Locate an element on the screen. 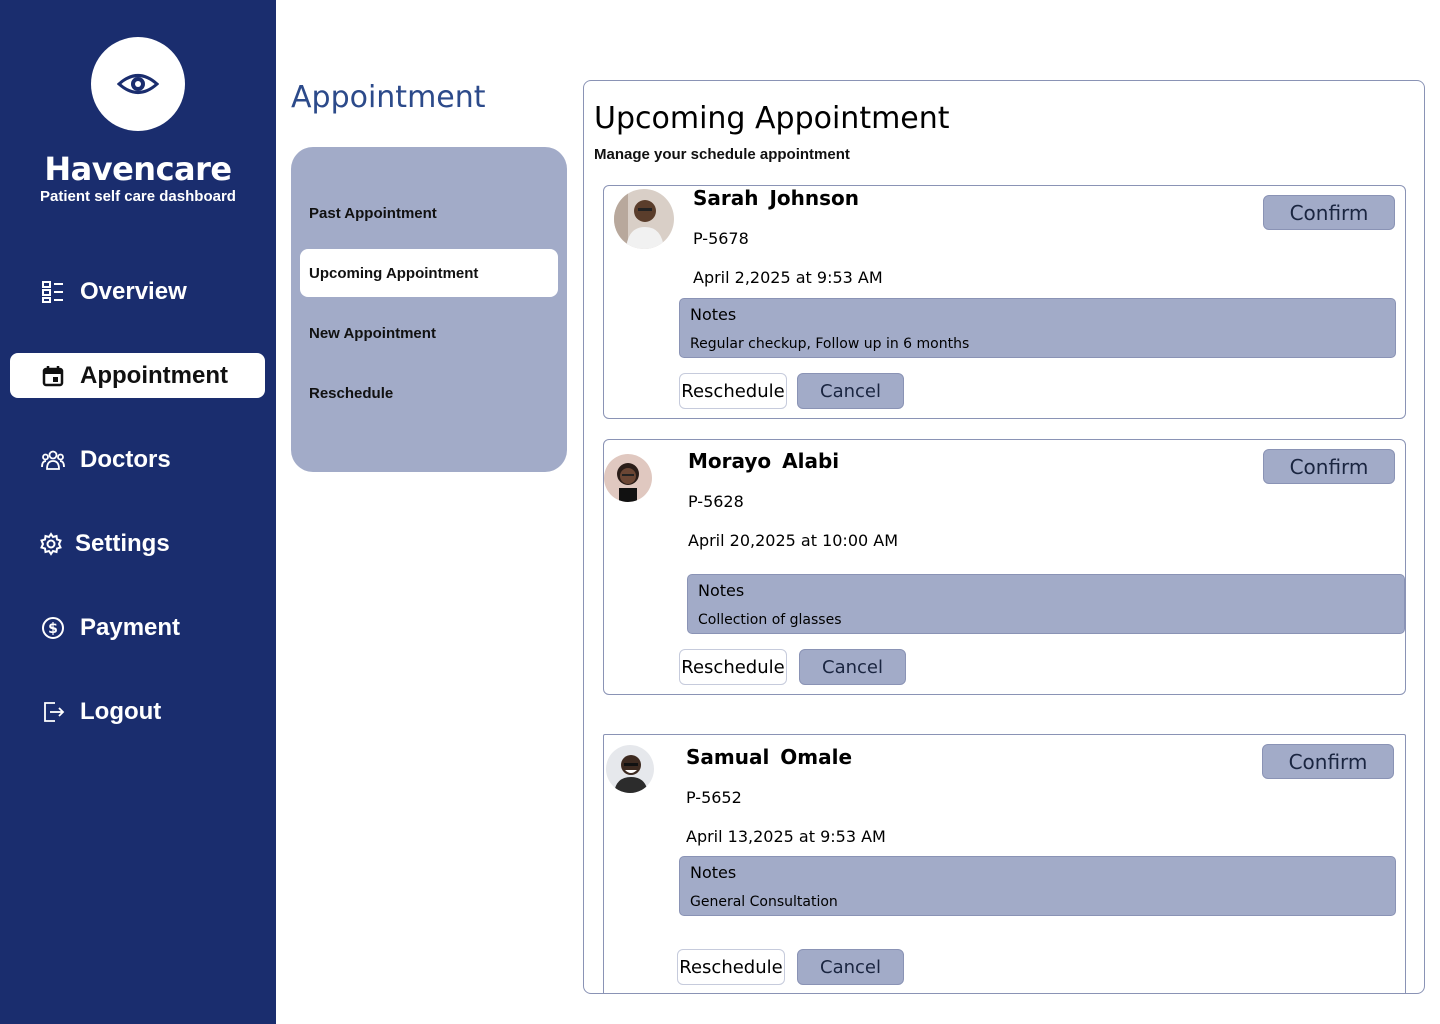  dollar-icon: $ is located at coordinates (53, 628).